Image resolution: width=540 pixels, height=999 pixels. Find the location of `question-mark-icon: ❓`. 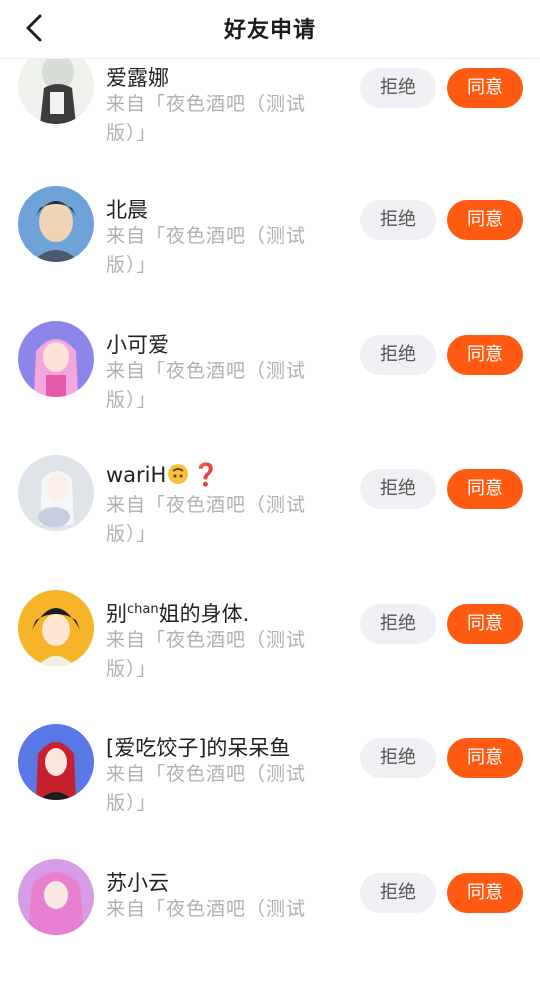

question-mark-icon: ❓ is located at coordinates (205, 475).